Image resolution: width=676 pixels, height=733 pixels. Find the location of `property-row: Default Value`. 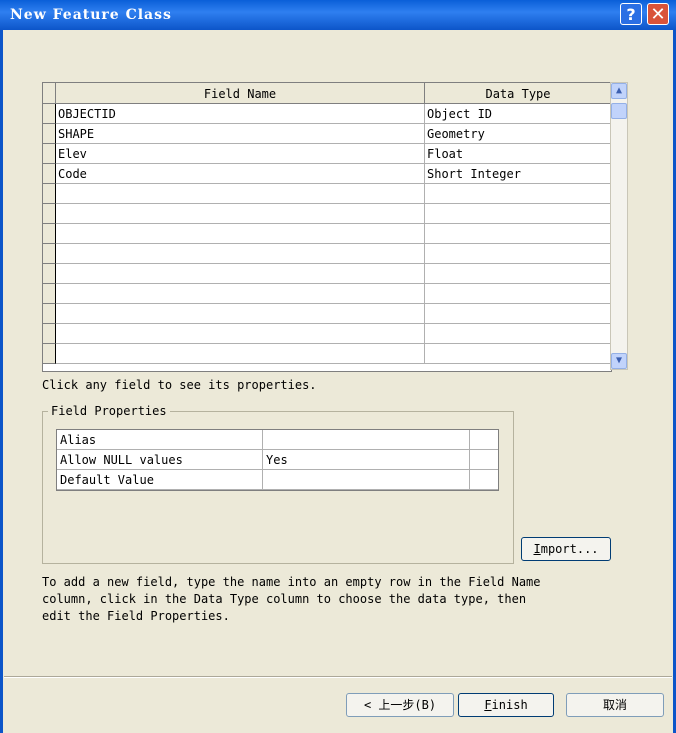

property-row: Default Value is located at coordinates (277, 480).